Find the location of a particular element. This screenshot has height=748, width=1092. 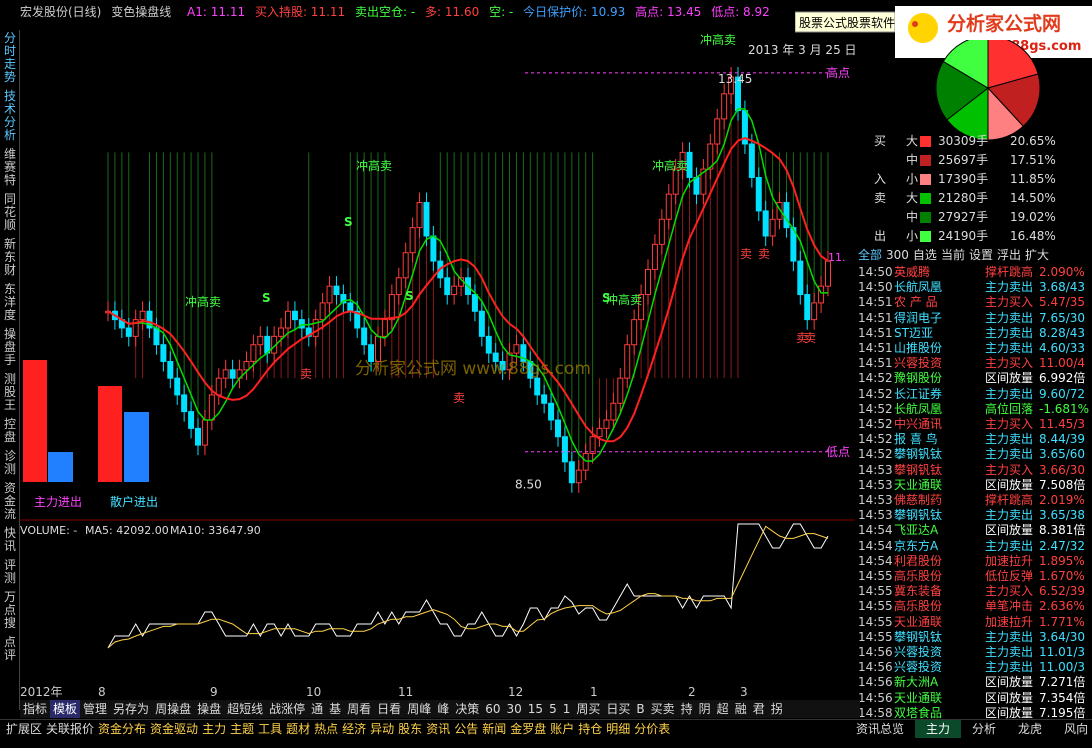

news-item: 14:52 中兴通讯 主力买入 11.45/3 is located at coordinates (975, 424).